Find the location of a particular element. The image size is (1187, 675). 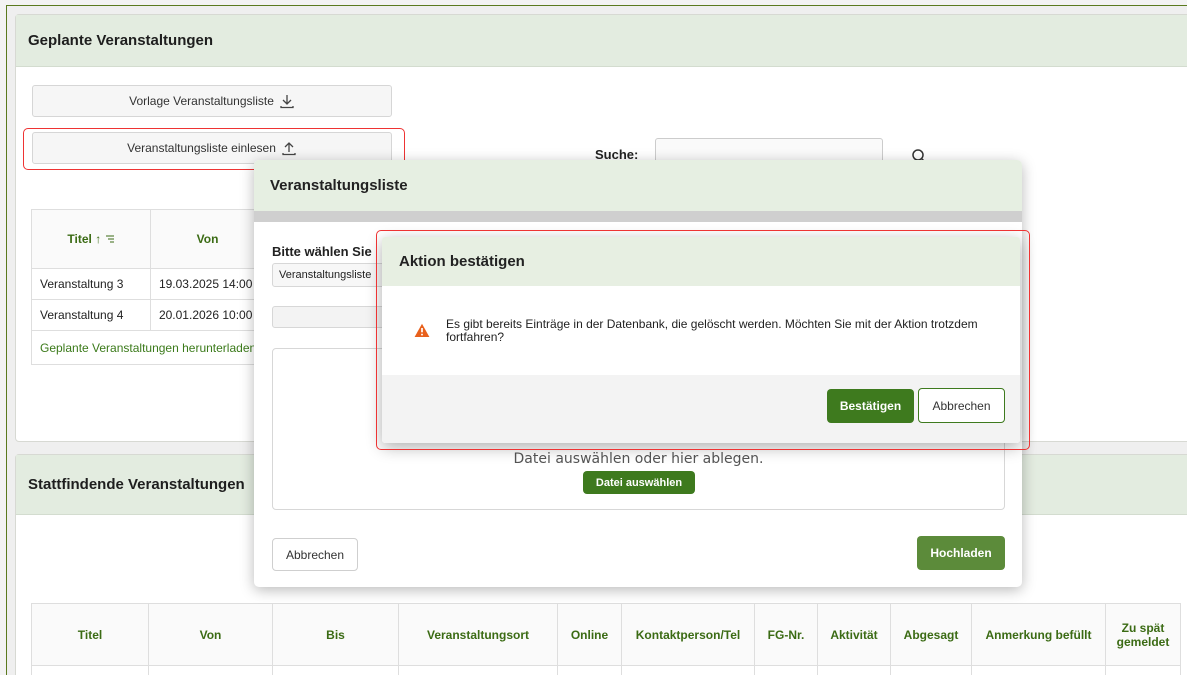

column-header: Abgesagt is located at coordinates (931, 634).